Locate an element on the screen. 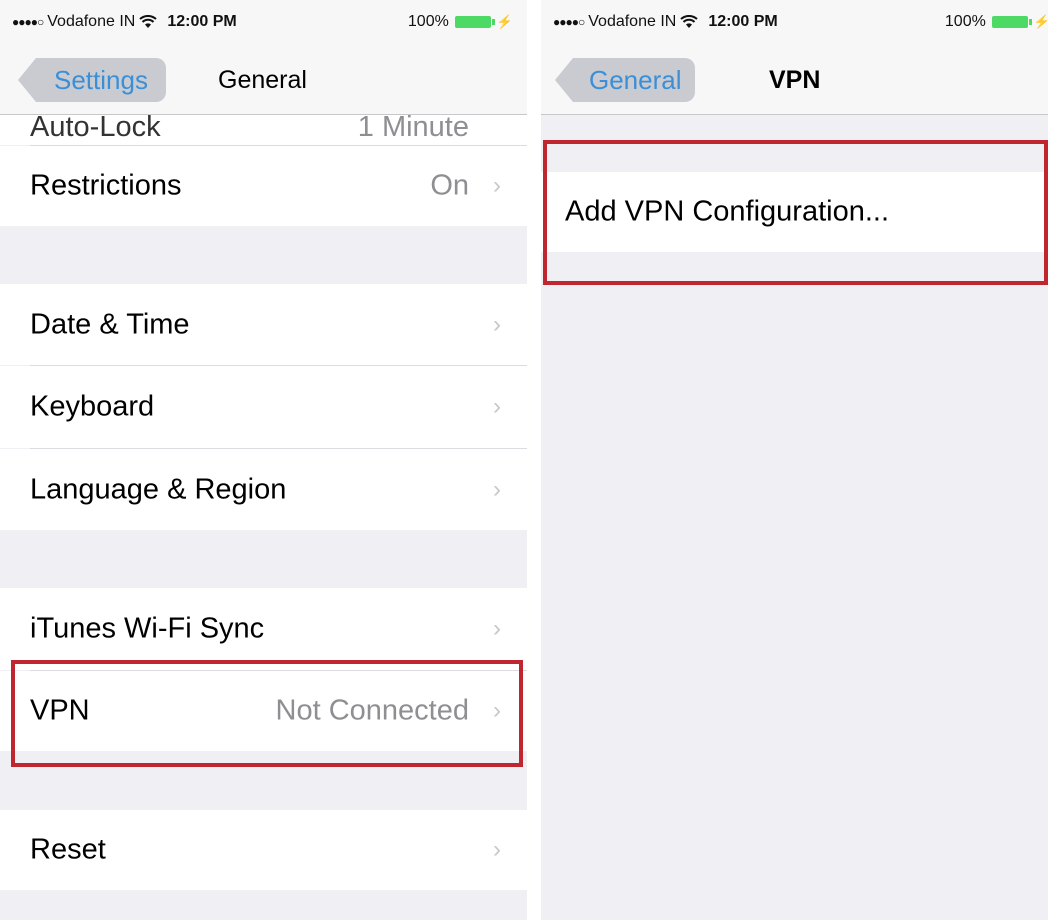 The width and height of the screenshot is (1048, 920). row-label: Restrictions is located at coordinates (106, 185).